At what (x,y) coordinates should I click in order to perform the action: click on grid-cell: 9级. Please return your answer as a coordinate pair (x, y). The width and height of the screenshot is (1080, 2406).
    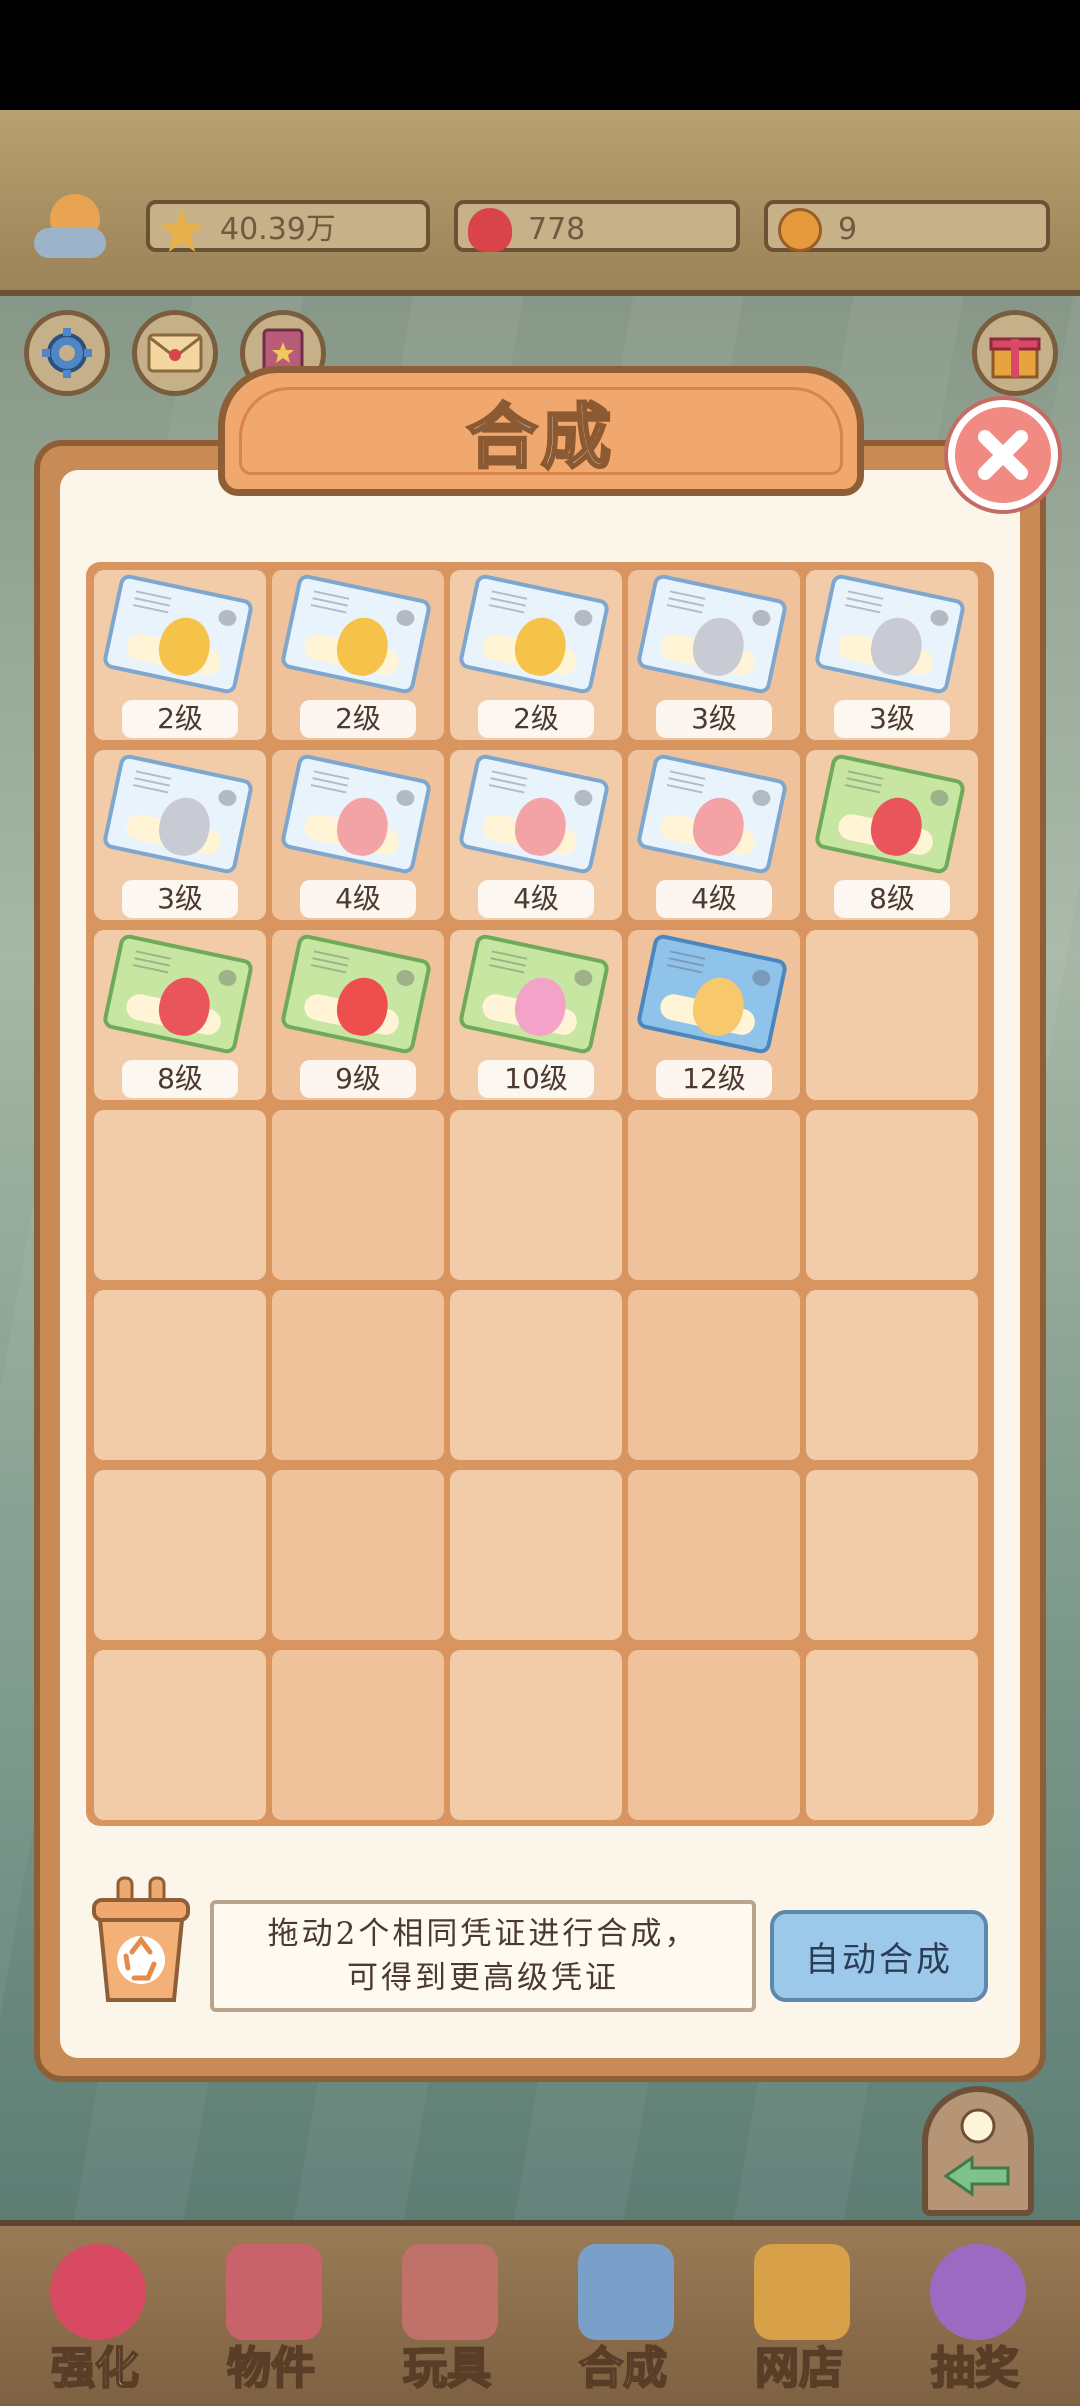
    Looking at the image, I should click on (358, 1015).